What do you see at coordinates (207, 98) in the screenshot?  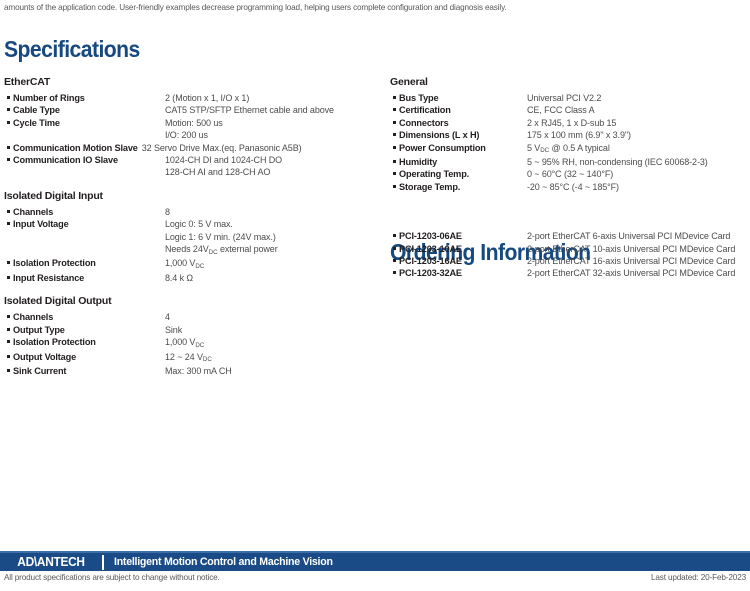 I see `spec-value: 2 (Motion x 1, I/O x 1)` at bounding box center [207, 98].